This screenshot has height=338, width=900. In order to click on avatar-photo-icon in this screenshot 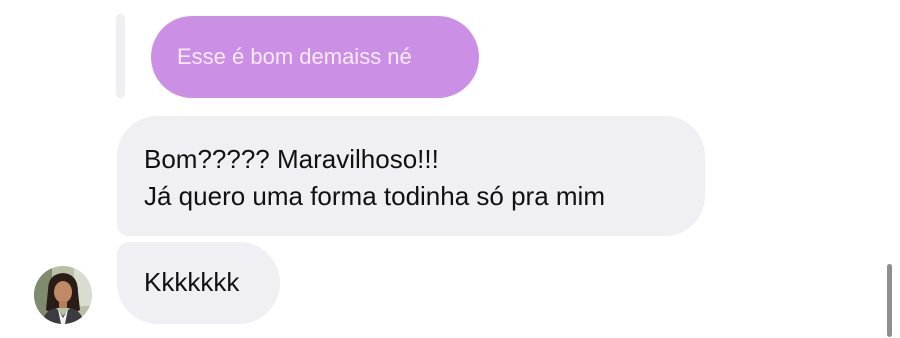, I will do `click(63, 295)`.